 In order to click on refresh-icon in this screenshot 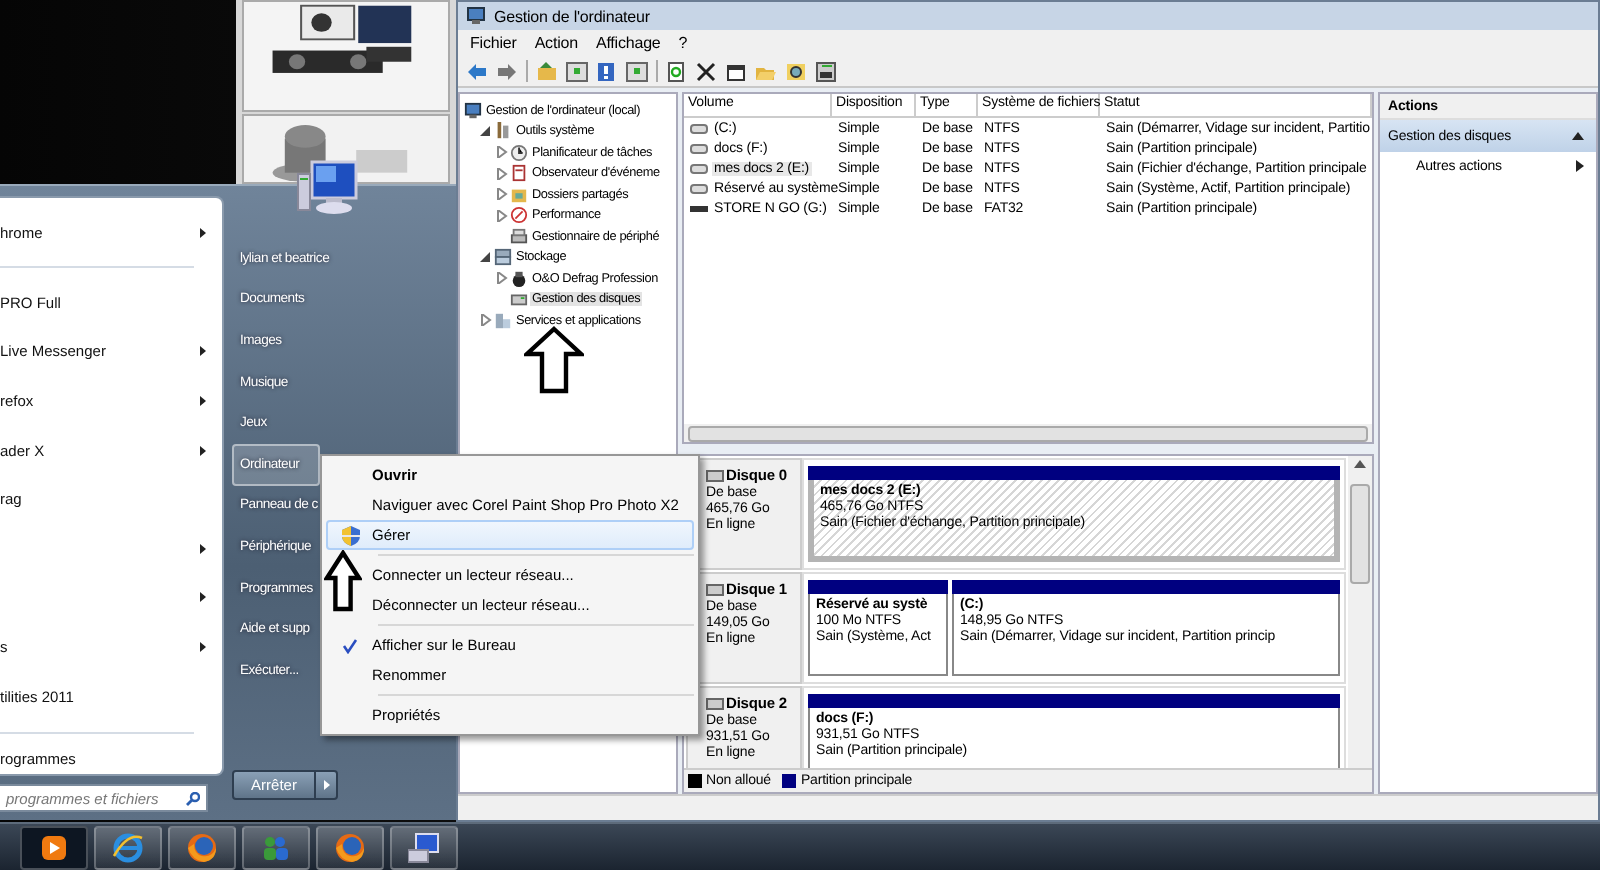, I will do `click(677, 71)`.